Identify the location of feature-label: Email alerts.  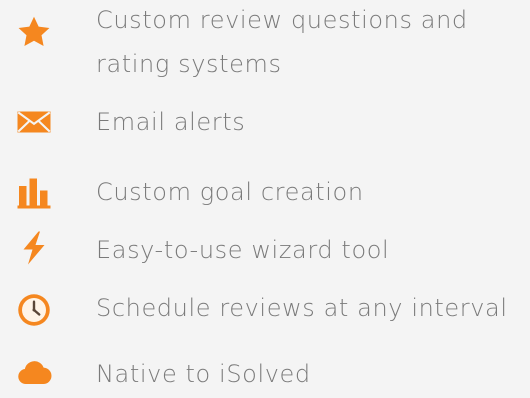
(170, 122).